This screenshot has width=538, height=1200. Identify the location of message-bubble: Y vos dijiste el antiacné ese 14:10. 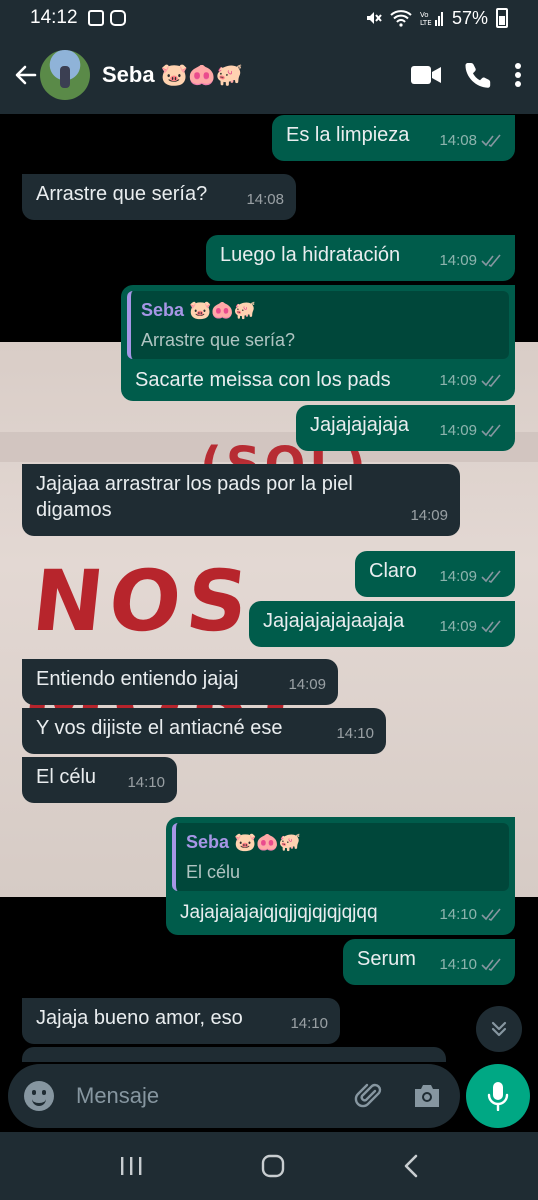
(204, 731).